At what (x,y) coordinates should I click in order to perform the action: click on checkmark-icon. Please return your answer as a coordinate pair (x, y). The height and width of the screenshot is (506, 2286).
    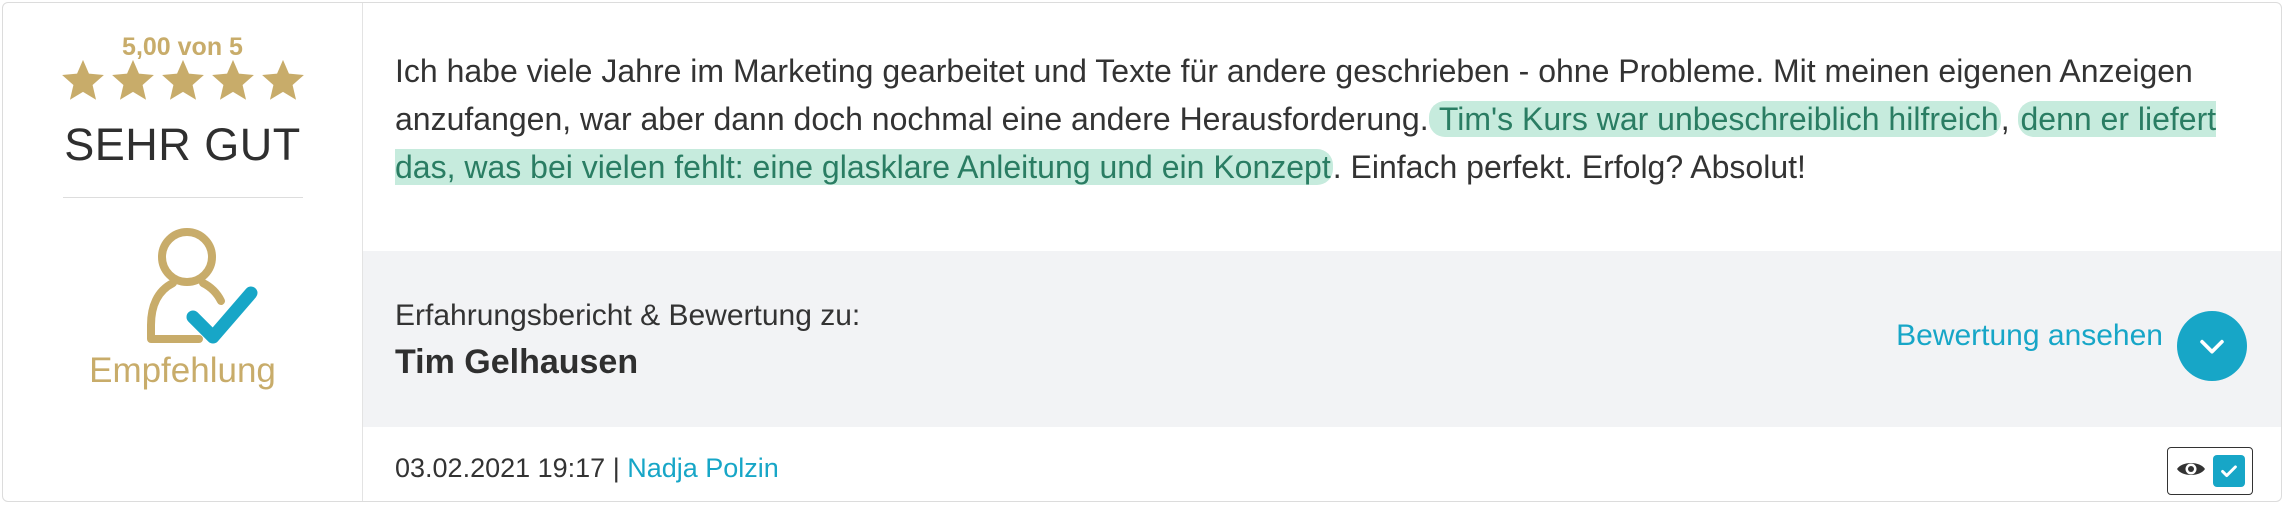
    Looking at the image, I should click on (2228, 471).